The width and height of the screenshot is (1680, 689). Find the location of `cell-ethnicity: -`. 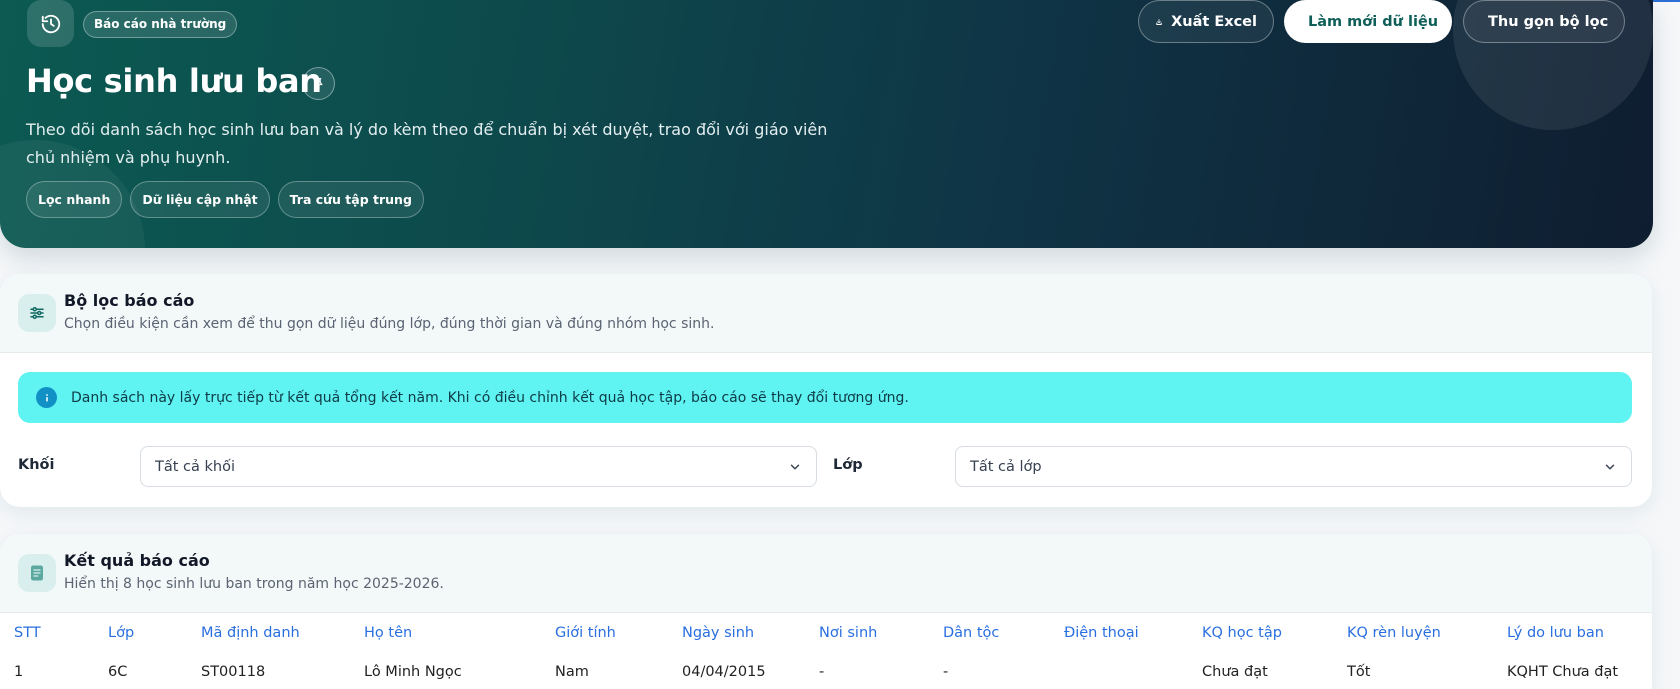

cell-ethnicity: - is located at coordinates (946, 672).